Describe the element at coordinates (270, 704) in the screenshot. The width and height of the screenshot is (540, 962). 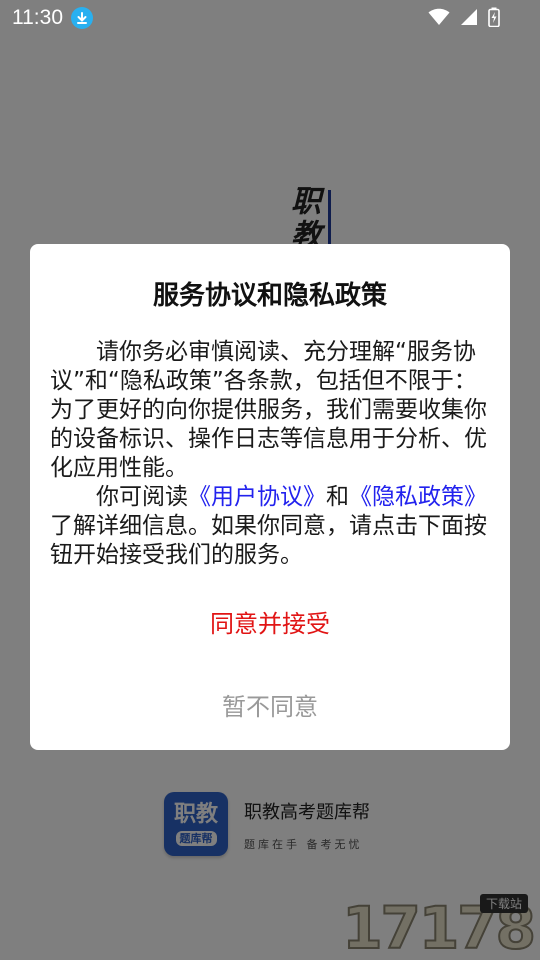
I see `decline-button: 暂不同意` at that location.